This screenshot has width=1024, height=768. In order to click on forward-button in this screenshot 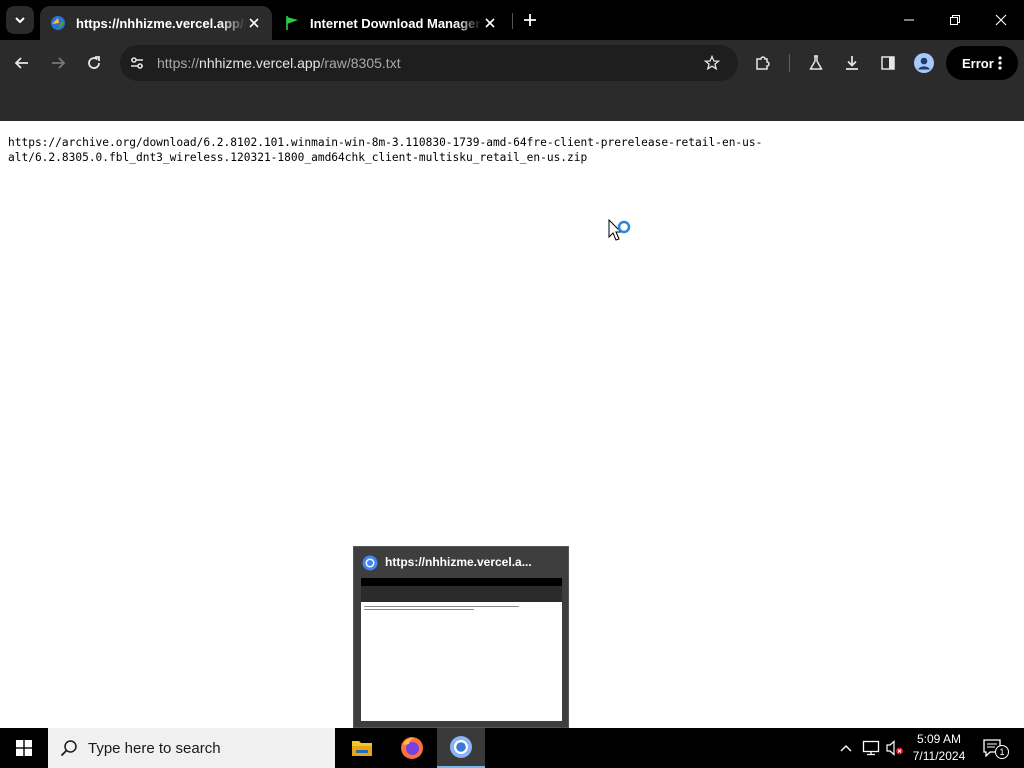, I will do `click(58, 63)`.